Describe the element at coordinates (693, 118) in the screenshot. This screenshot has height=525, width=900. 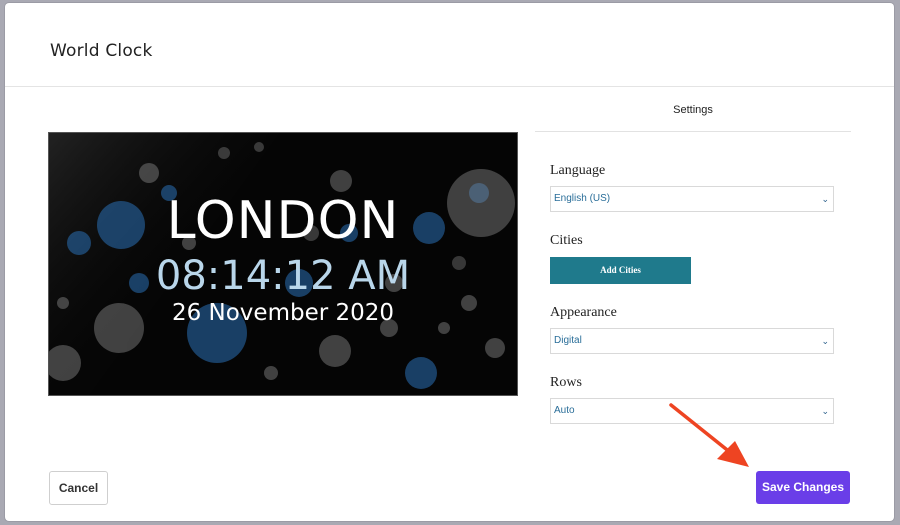
I see `settings-heading: Settings` at that location.